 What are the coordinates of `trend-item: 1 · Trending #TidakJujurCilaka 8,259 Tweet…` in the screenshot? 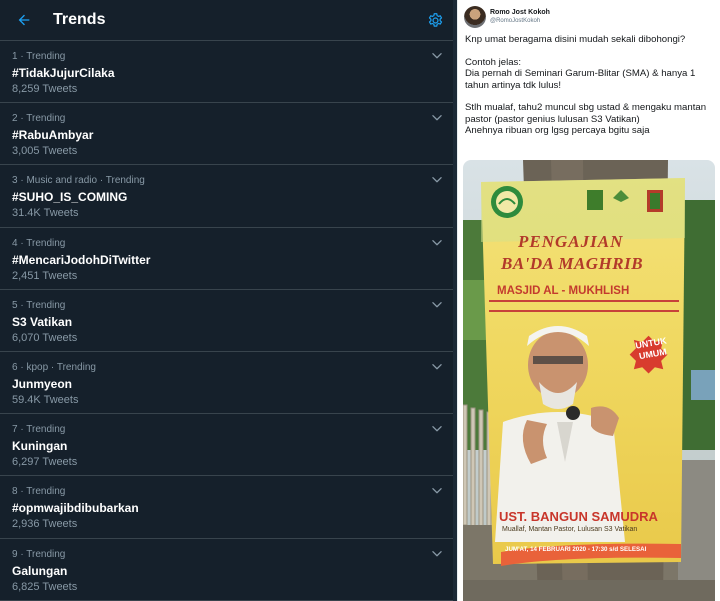 It's located at (228, 72).